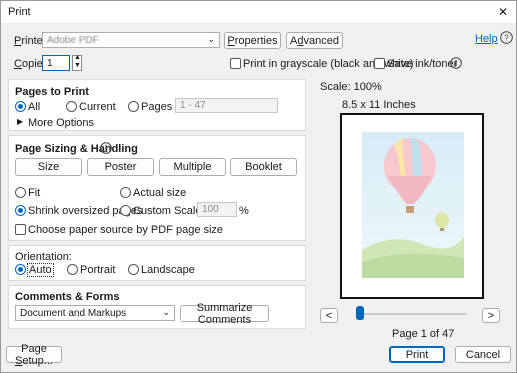 The image size is (517, 373). I want to click on expand-icon: ▶, so click(20, 121).